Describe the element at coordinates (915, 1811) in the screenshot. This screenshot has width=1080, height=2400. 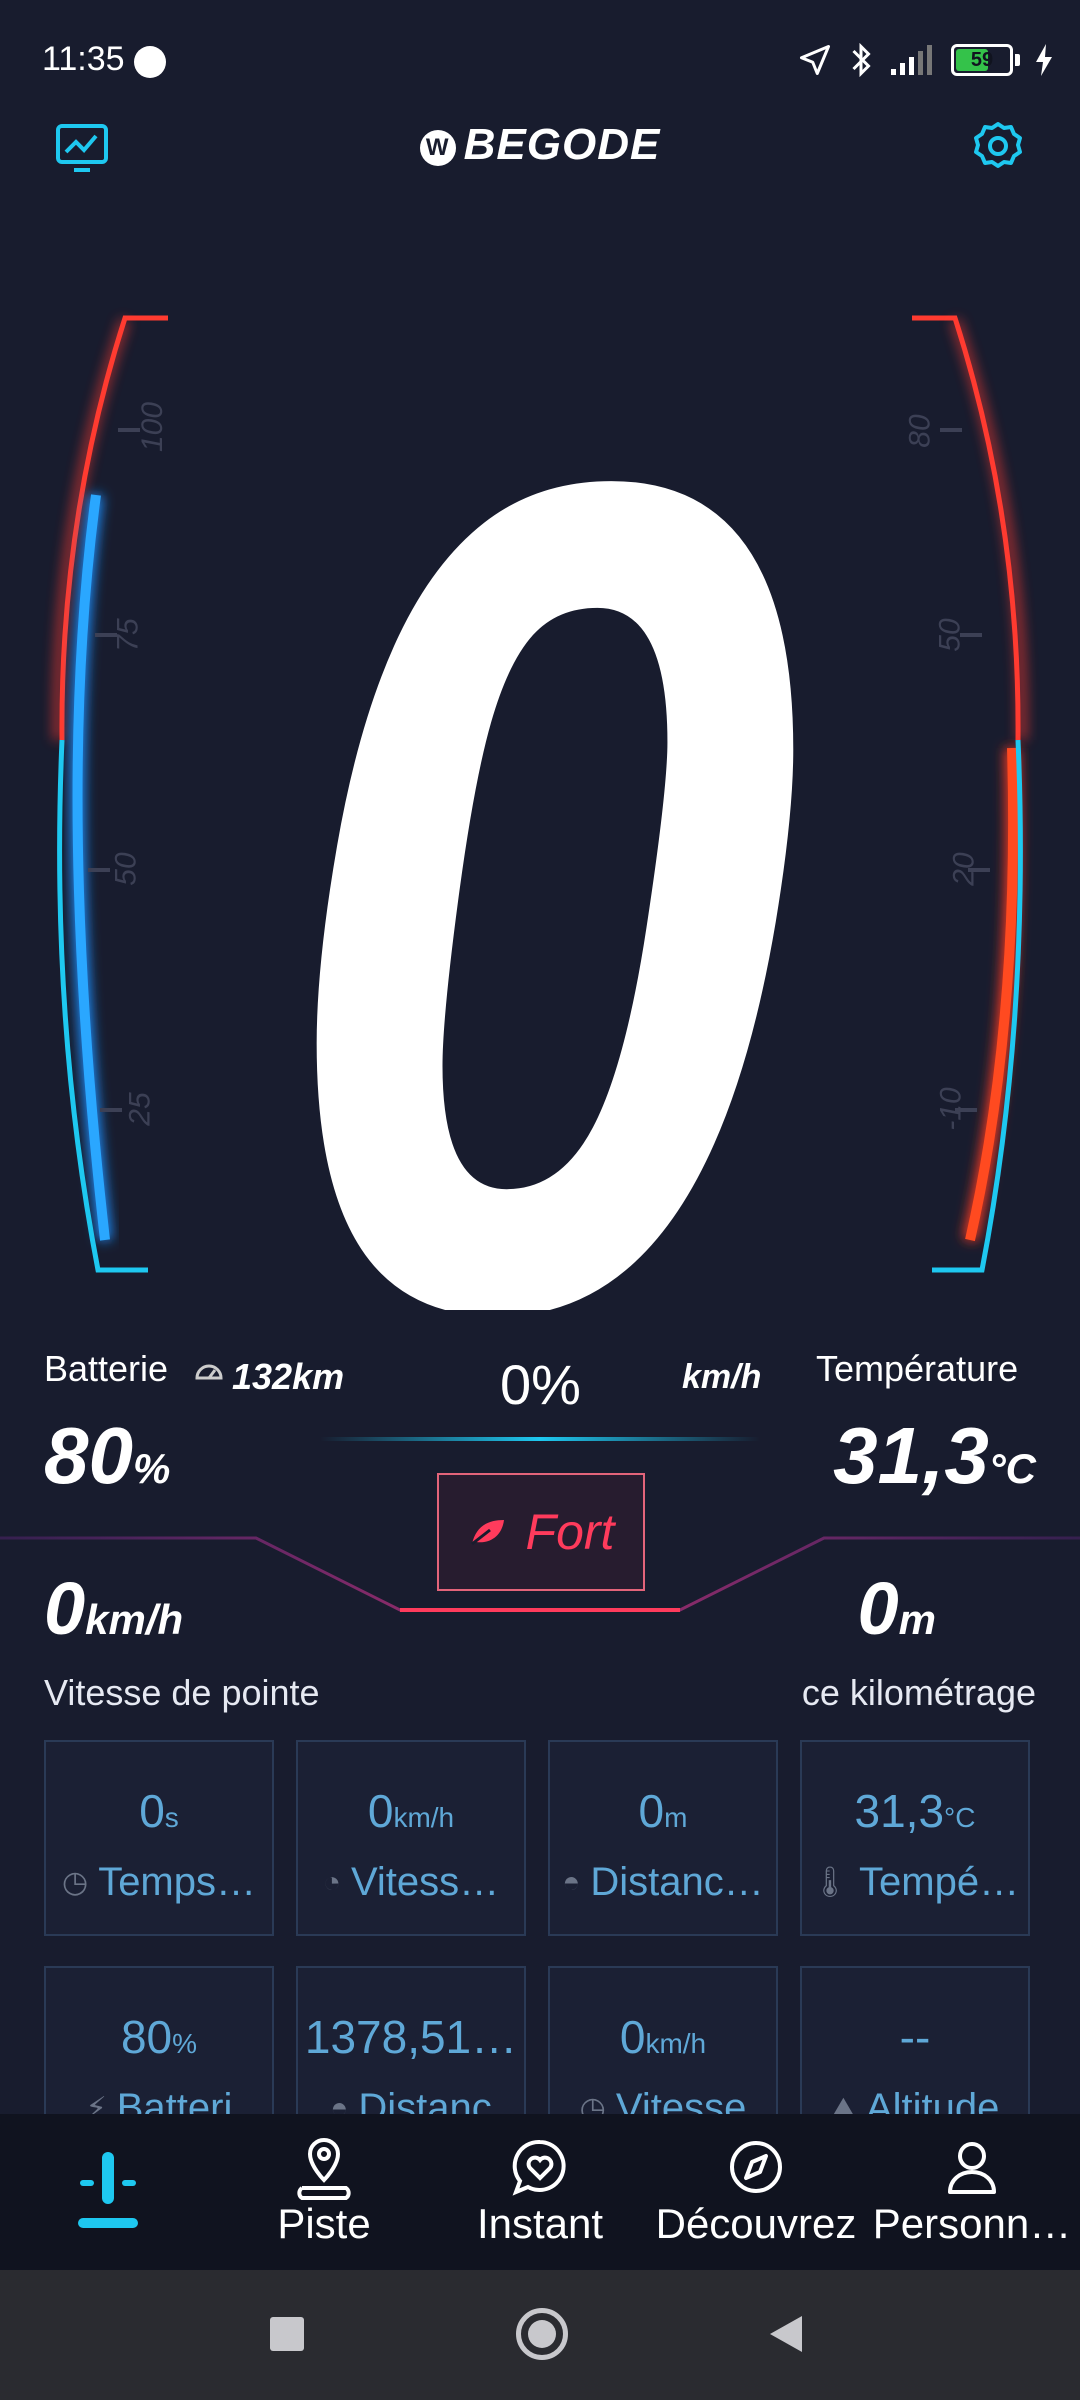
I see `tile-value: 31,3°C` at that location.